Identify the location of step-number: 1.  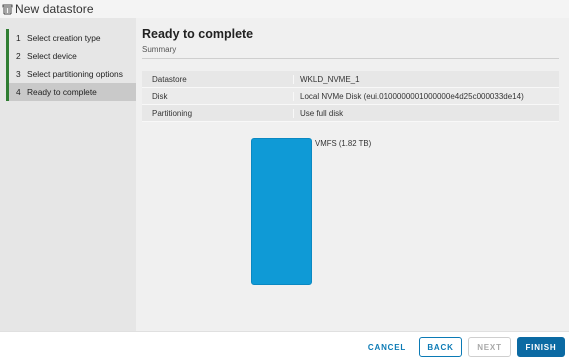
(18, 38).